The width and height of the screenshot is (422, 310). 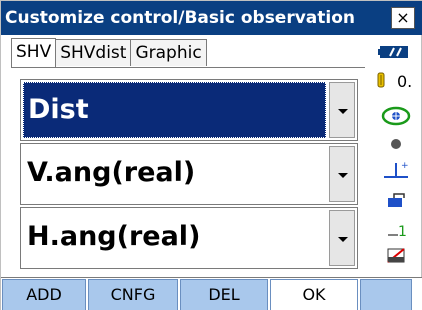 I want to click on bluetooth-icon, so click(x=396, y=200).